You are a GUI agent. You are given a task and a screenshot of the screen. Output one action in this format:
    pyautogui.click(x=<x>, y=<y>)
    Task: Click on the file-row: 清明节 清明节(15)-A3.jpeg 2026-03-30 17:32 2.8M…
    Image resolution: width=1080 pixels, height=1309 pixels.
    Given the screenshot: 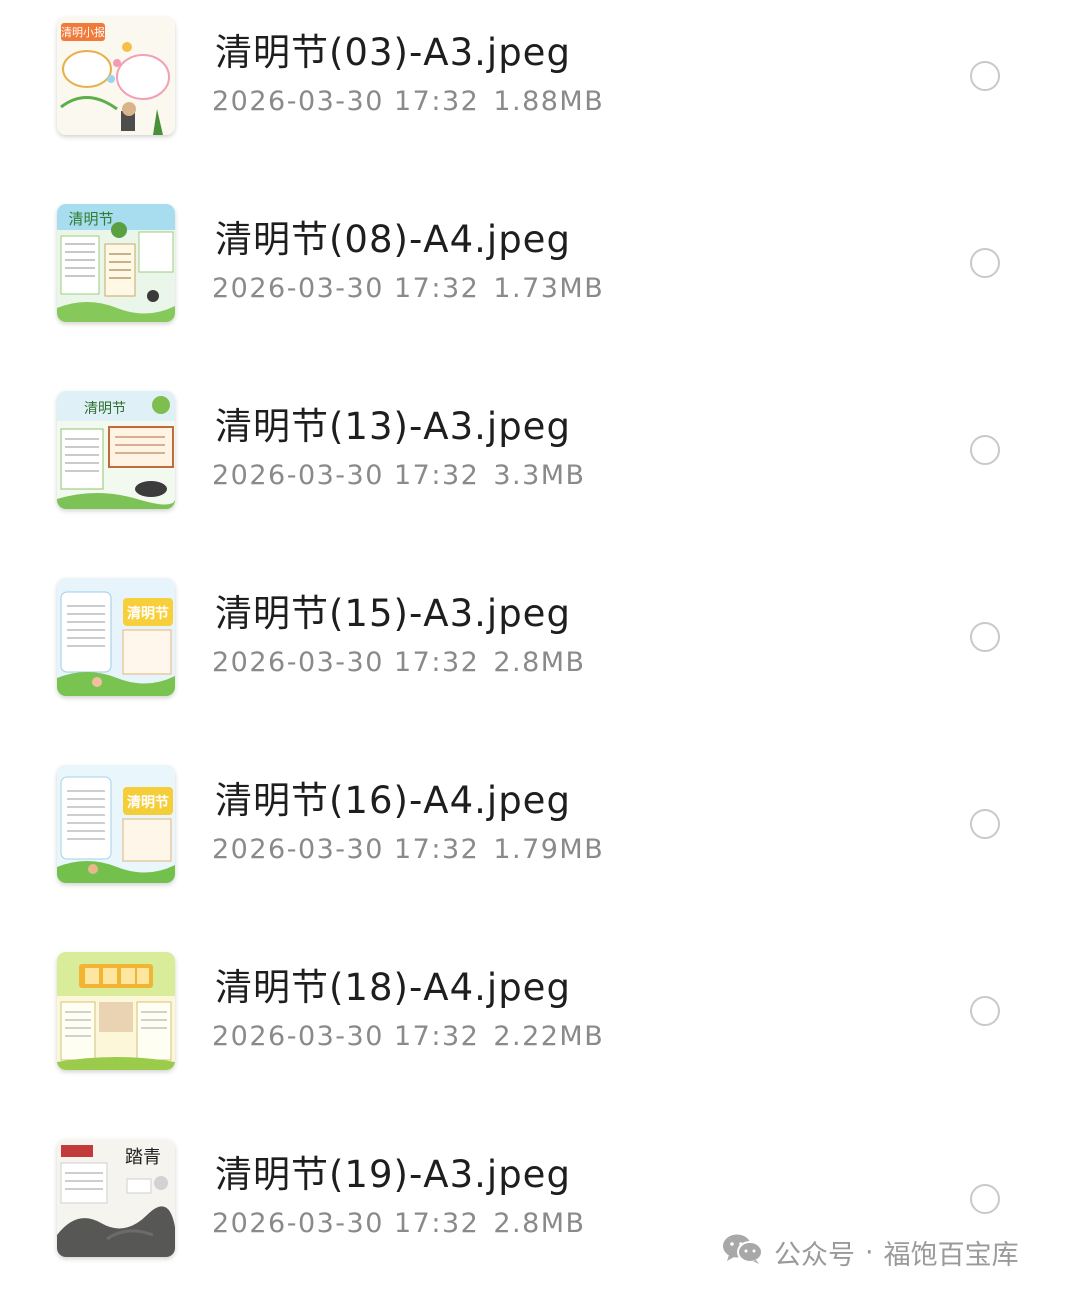 What is the action you would take?
    pyautogui.click(x=540, y=654)
    